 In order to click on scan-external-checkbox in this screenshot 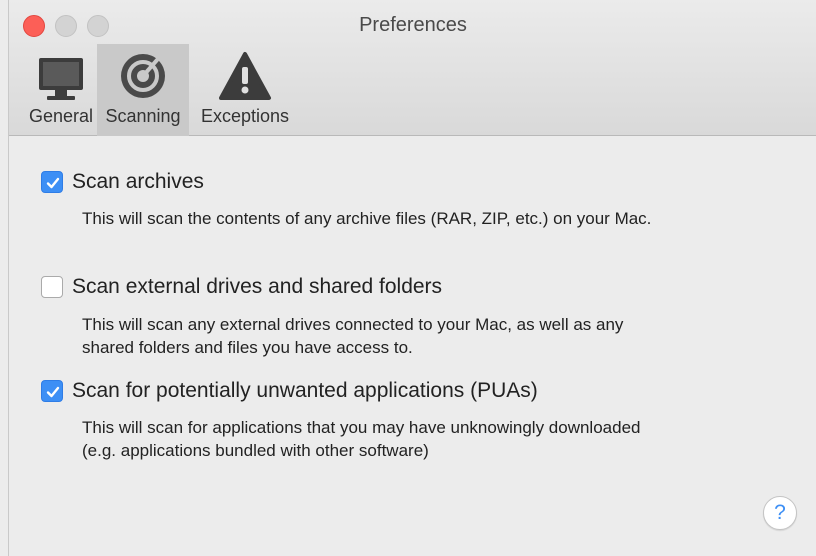, I will do `click(52, 287)`.